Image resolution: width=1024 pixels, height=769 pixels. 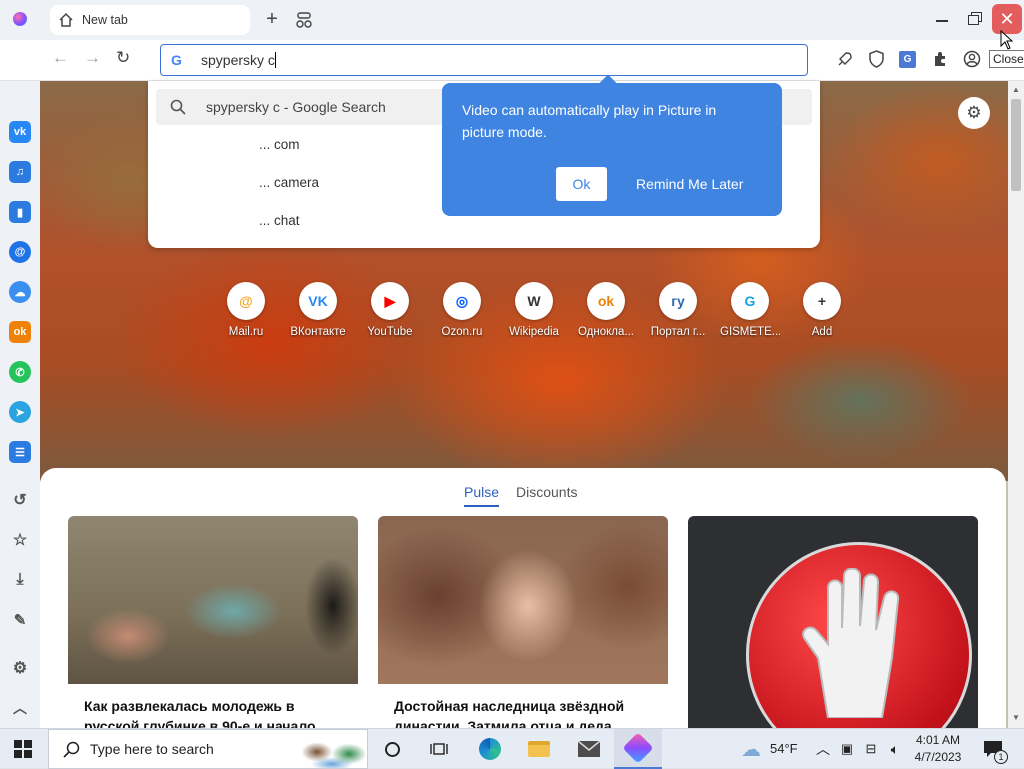 What do you see at coordinates (208, 749) in the screenshot?
I see `taskbar-search-box: Type here to search` at bounding box center [208, 749].